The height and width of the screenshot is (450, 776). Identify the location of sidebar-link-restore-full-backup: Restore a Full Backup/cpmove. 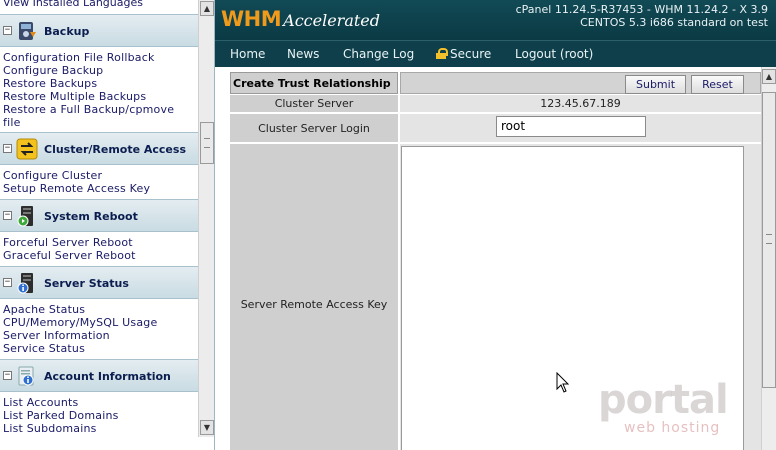
(88, 109).